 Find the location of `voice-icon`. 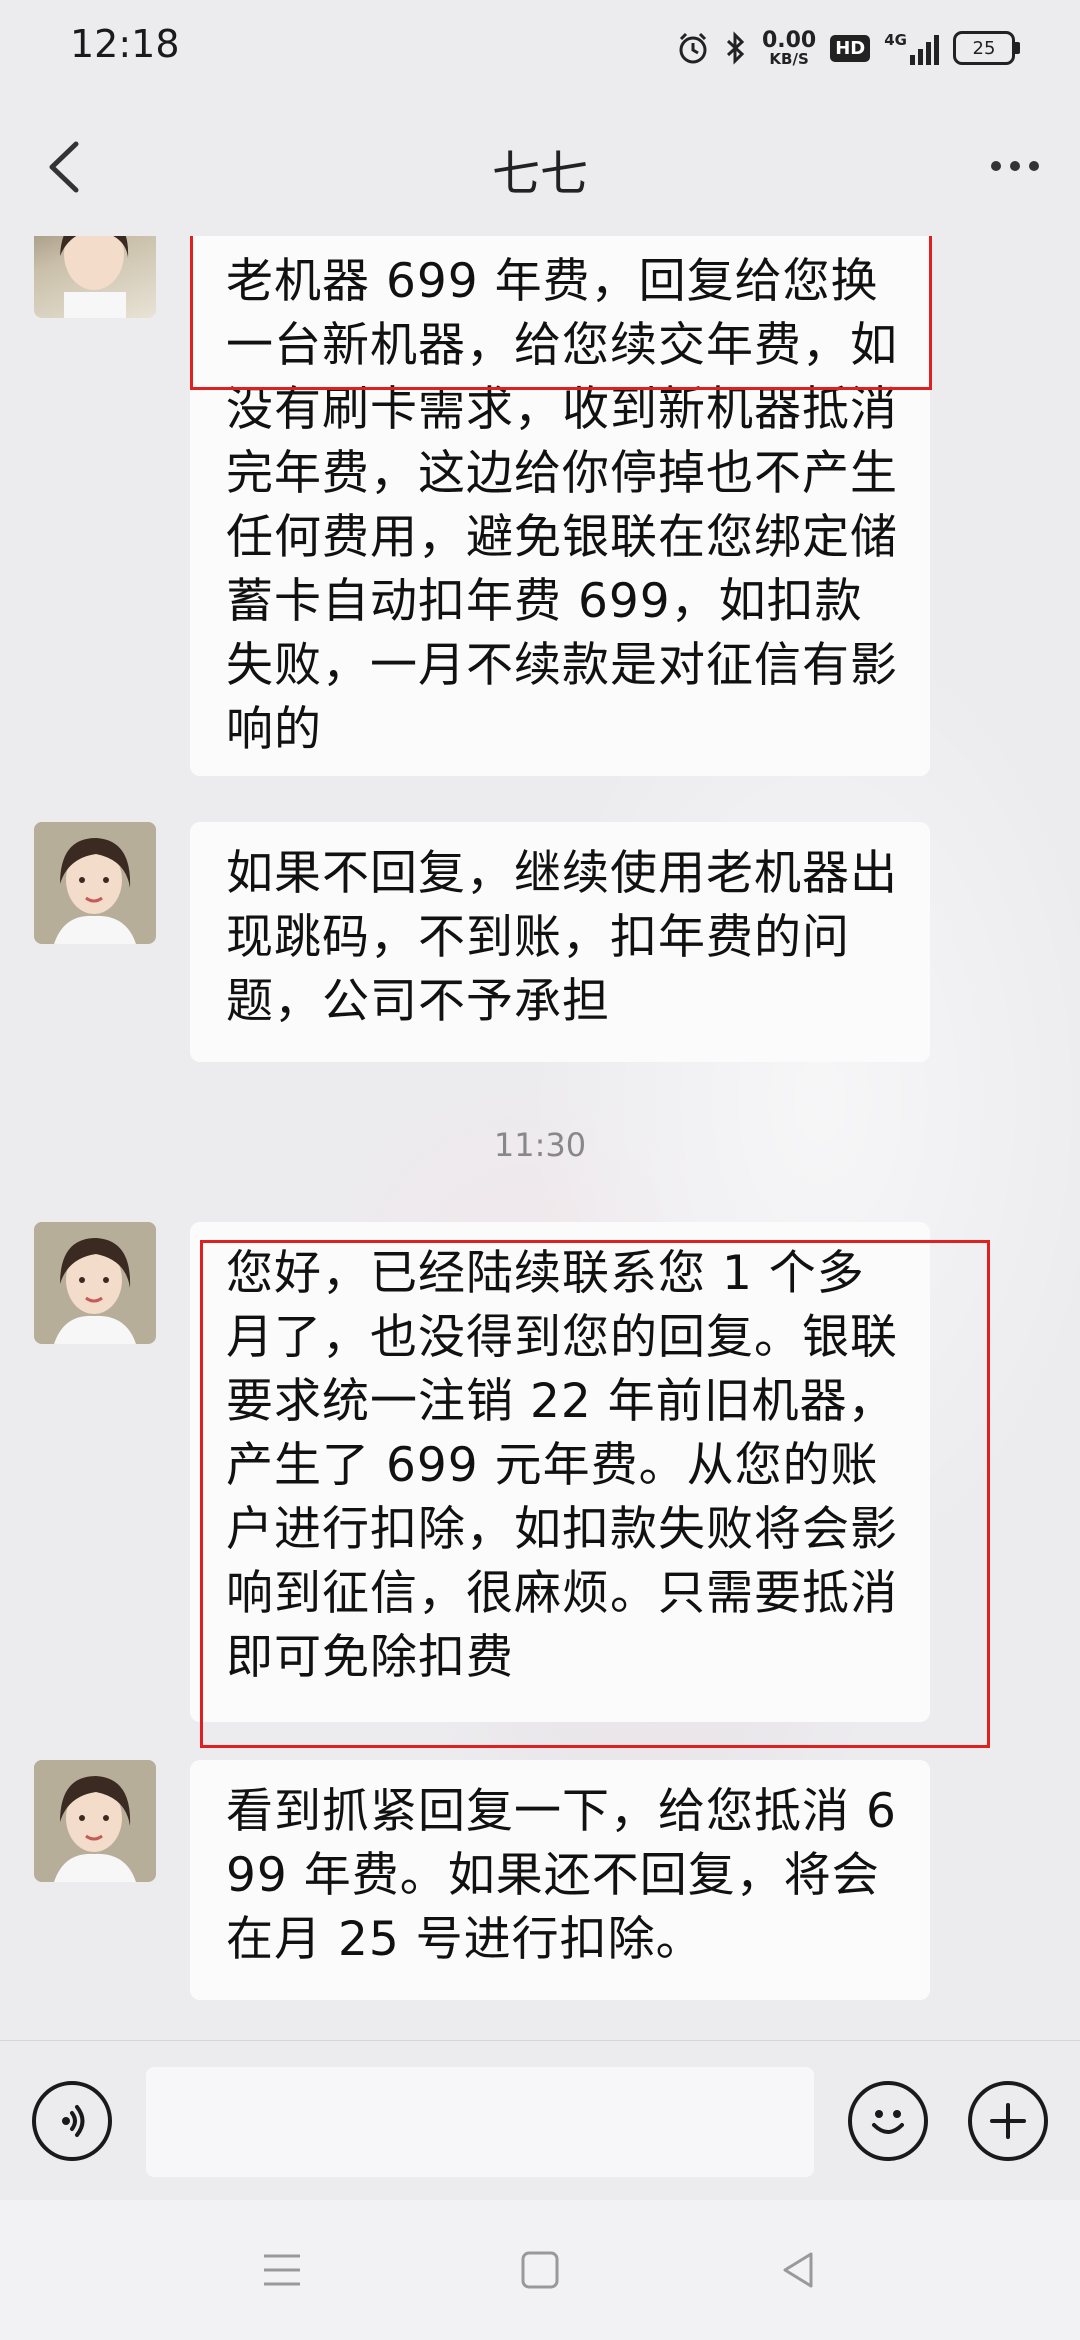

voice-icon is located at coordinates (73, 2121).